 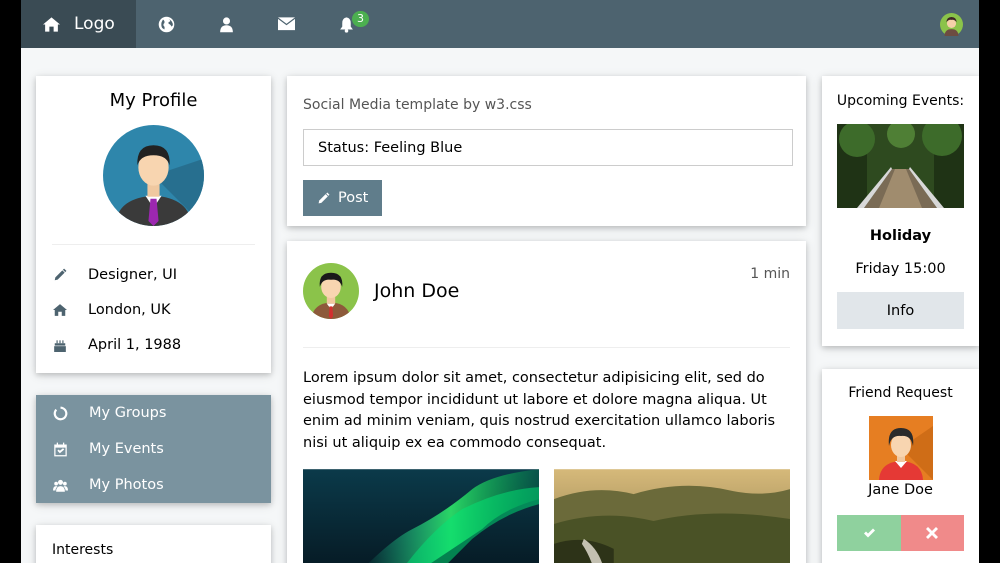 What do you see at coordinates (548, 147) in the screenshot?
I see `status-input` at bounding box center [548, 147].